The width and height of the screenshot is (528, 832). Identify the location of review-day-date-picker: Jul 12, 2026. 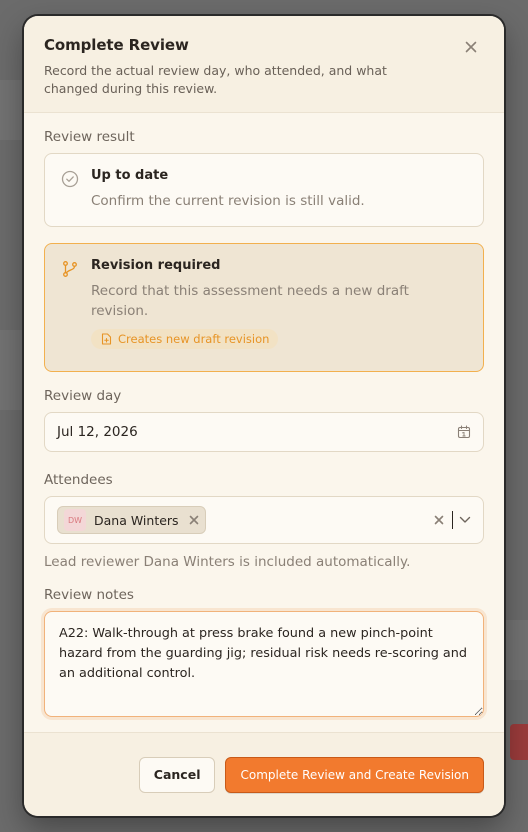
(264, 432).